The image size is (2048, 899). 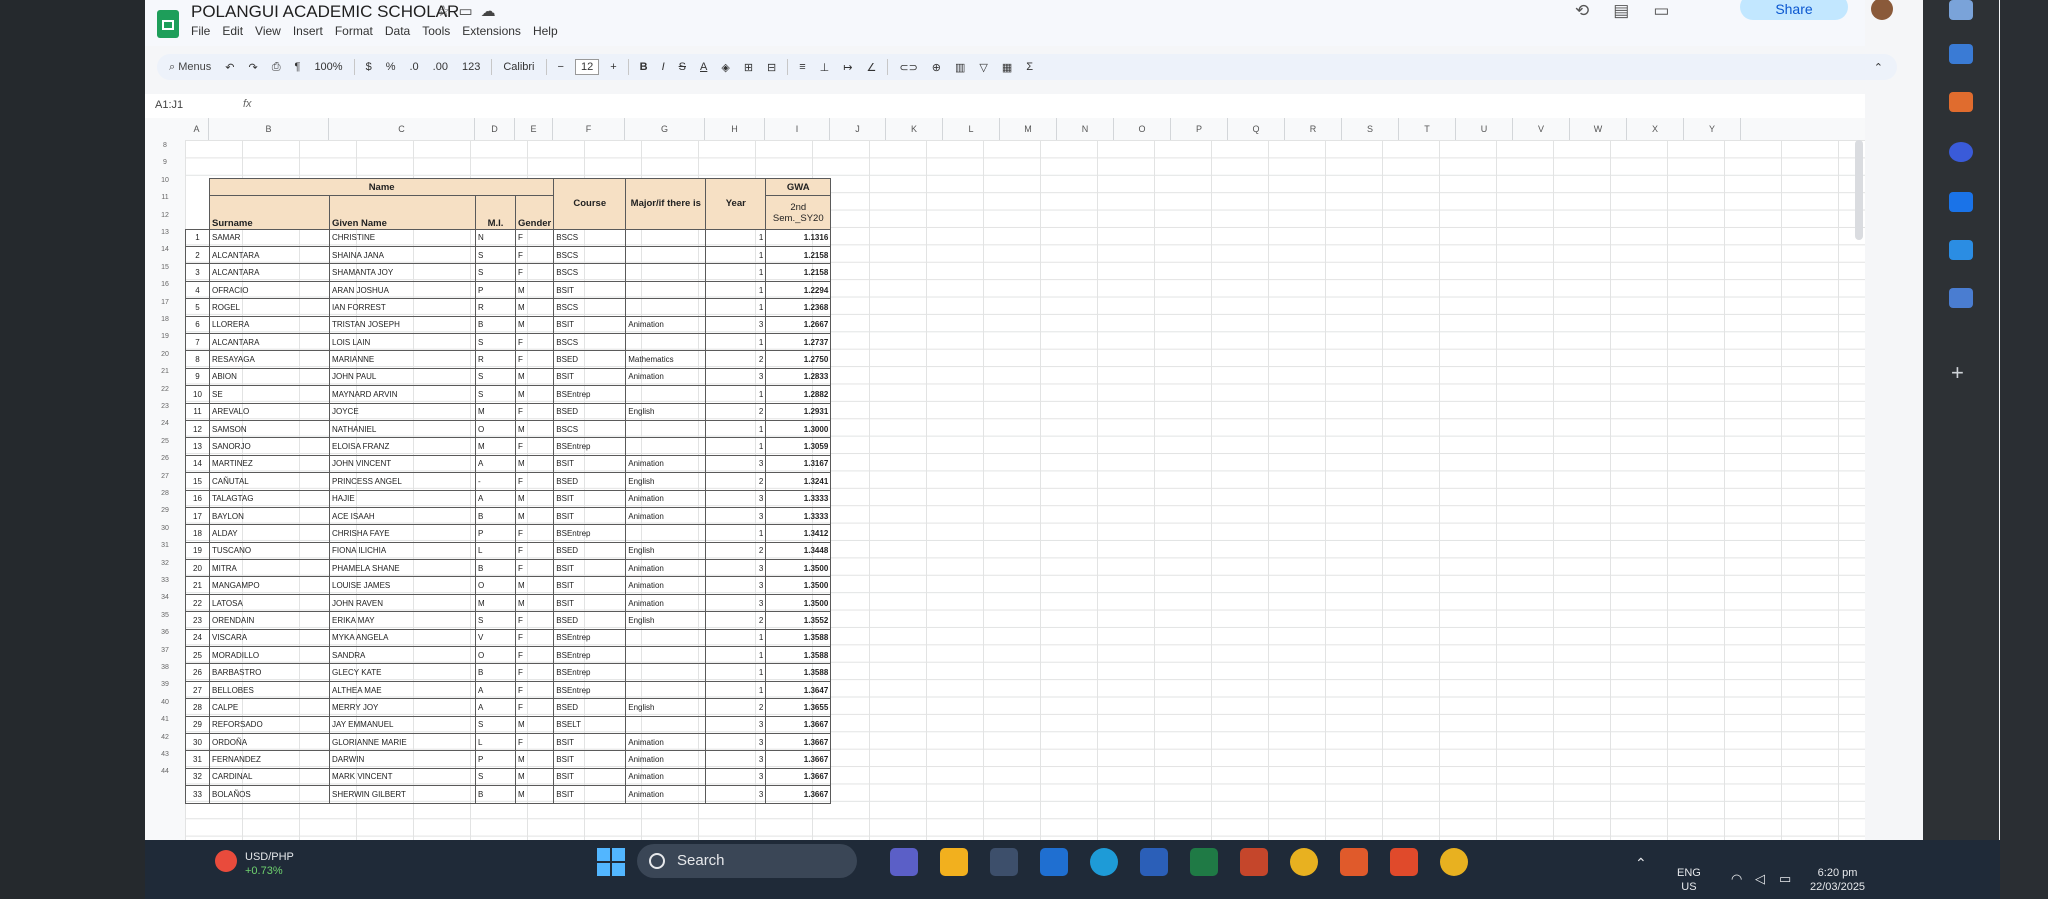 I want to click on mi-cell: L, so click(x=495, y=742).